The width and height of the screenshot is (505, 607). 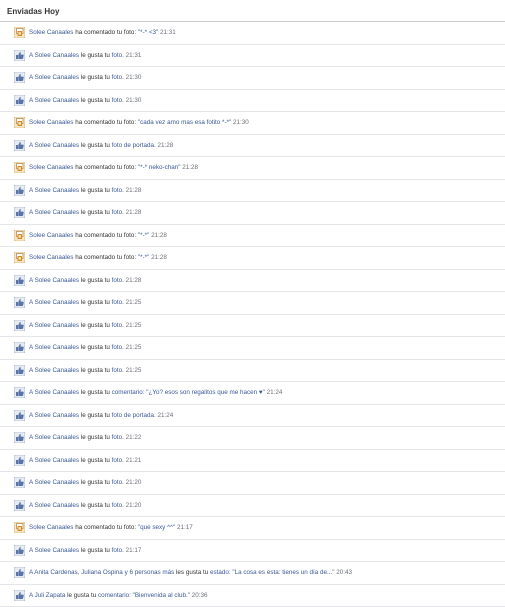 I want to click on notification-action: ha comentado tu foto:, so click(x=105, y=122).